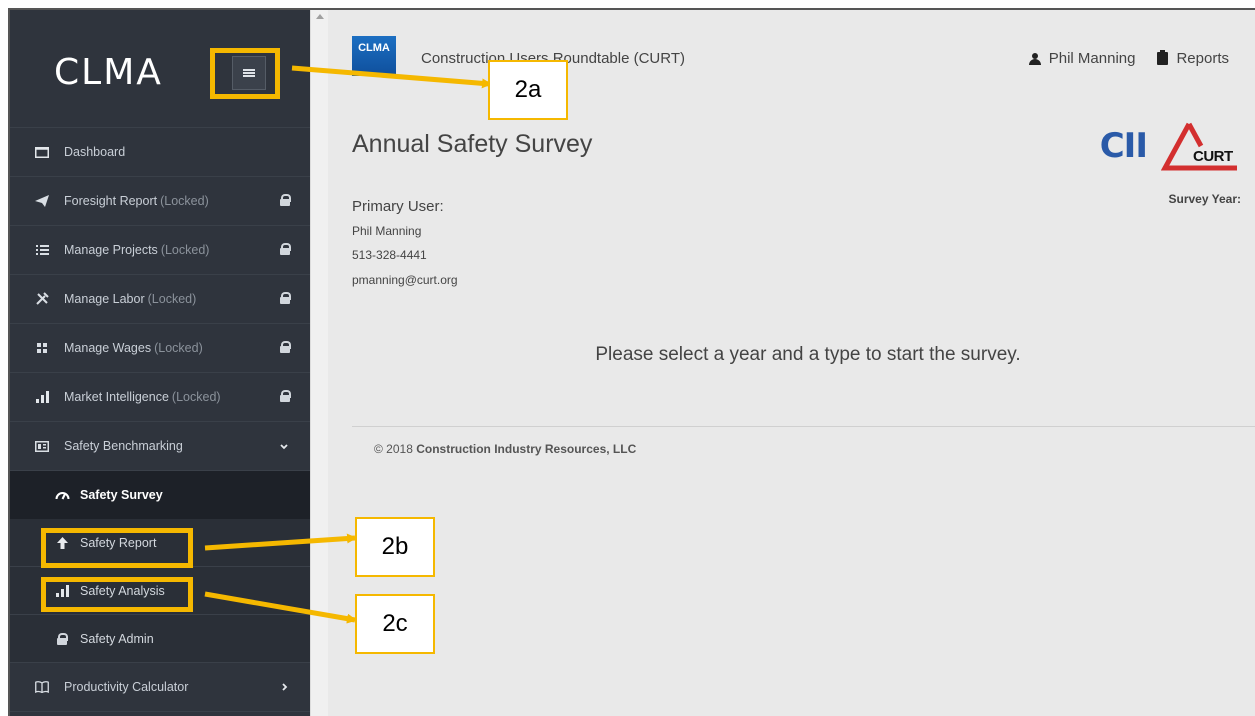 This screenshot has height=716, width=1255. I want to click on sidebar-subitem-safety-survey: Safety Survey, so click(160, 495).